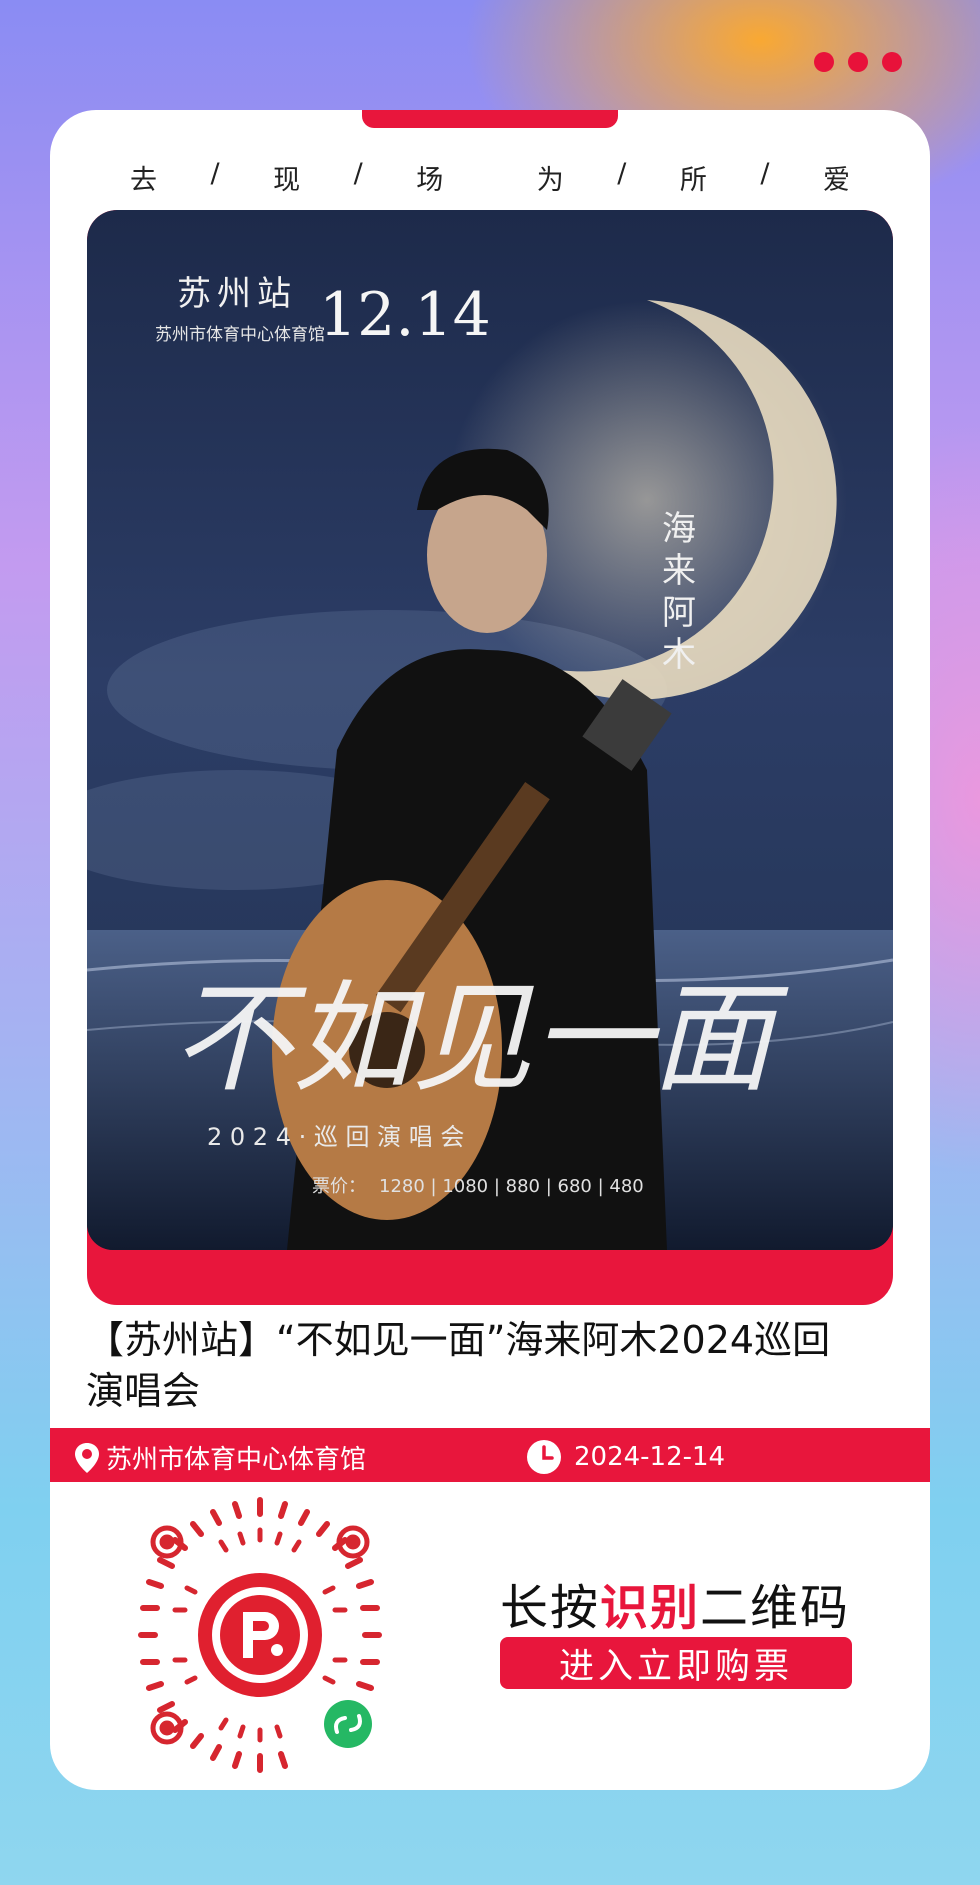 This screenshot has width=980, height=1885. Describe the element at coordinates (693, 180) in the screenshot. I see `slogan-char: 所` at that location.